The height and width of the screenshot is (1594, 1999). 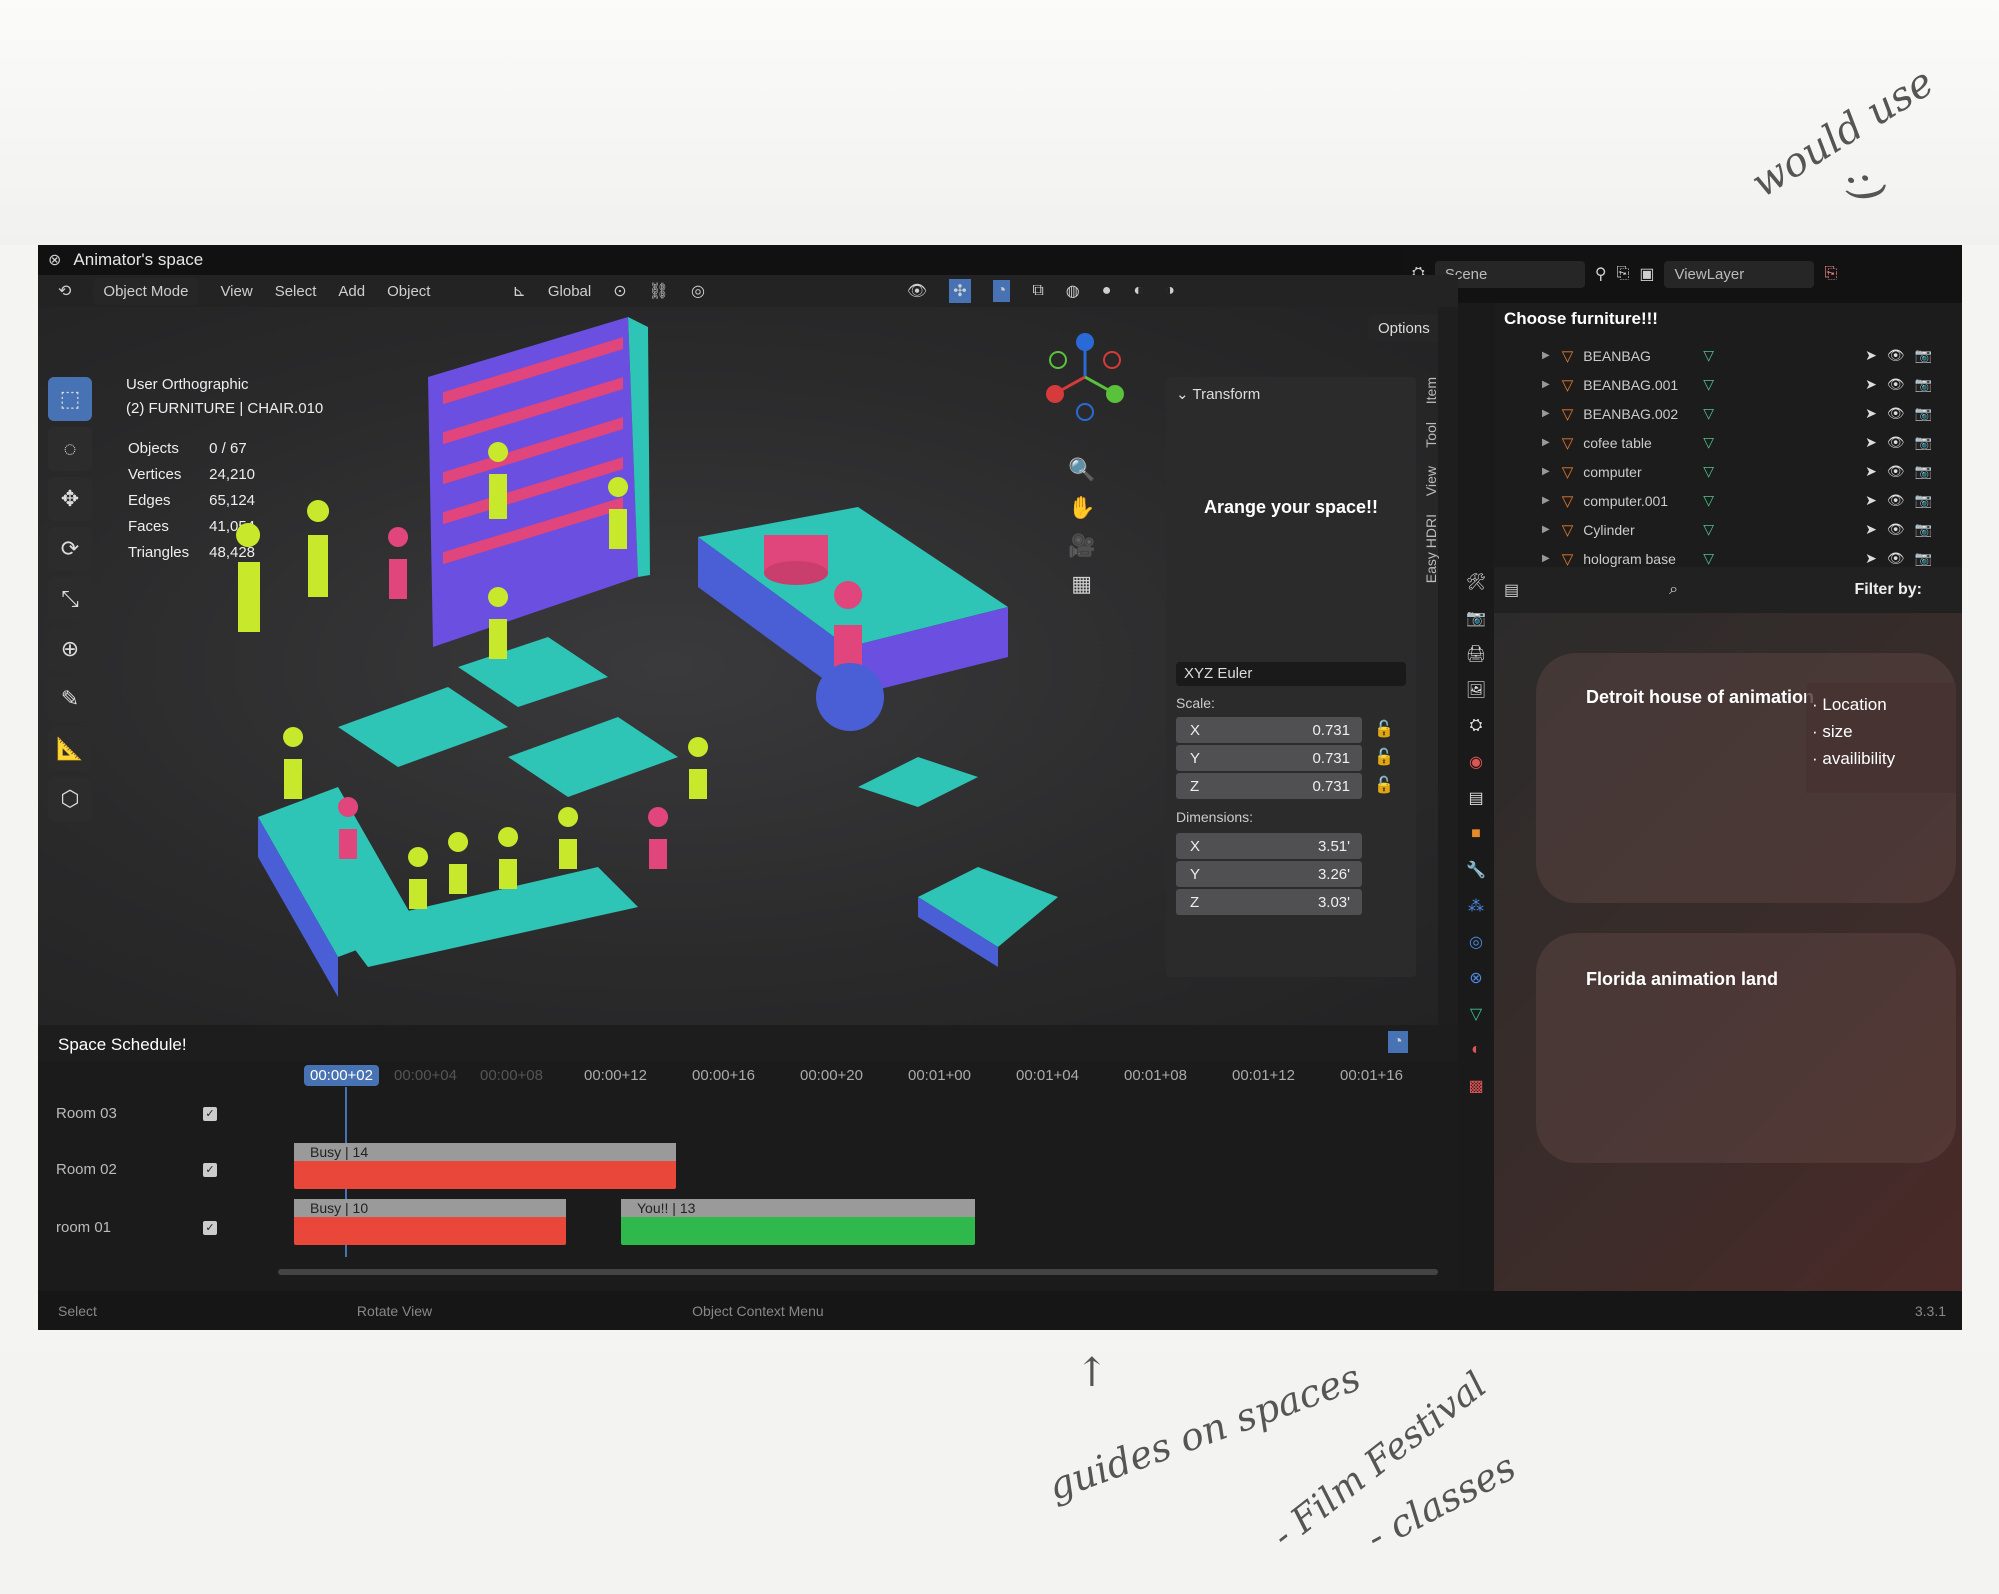 I want to click on round-table, so click(x=958, y=862).